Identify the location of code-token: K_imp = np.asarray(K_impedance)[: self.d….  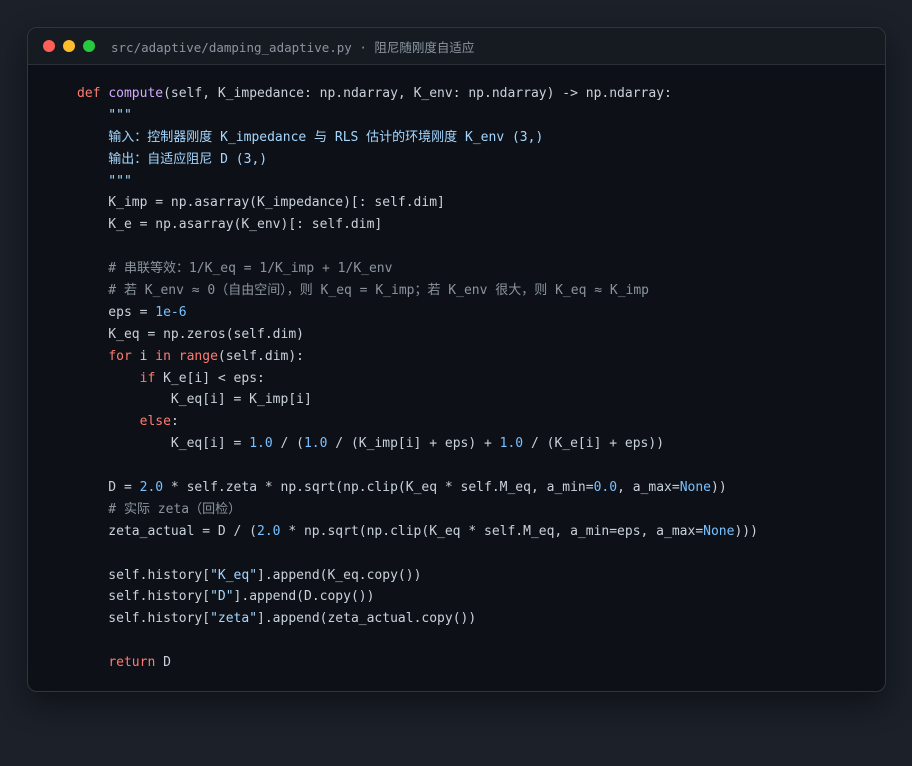
(261, 203).